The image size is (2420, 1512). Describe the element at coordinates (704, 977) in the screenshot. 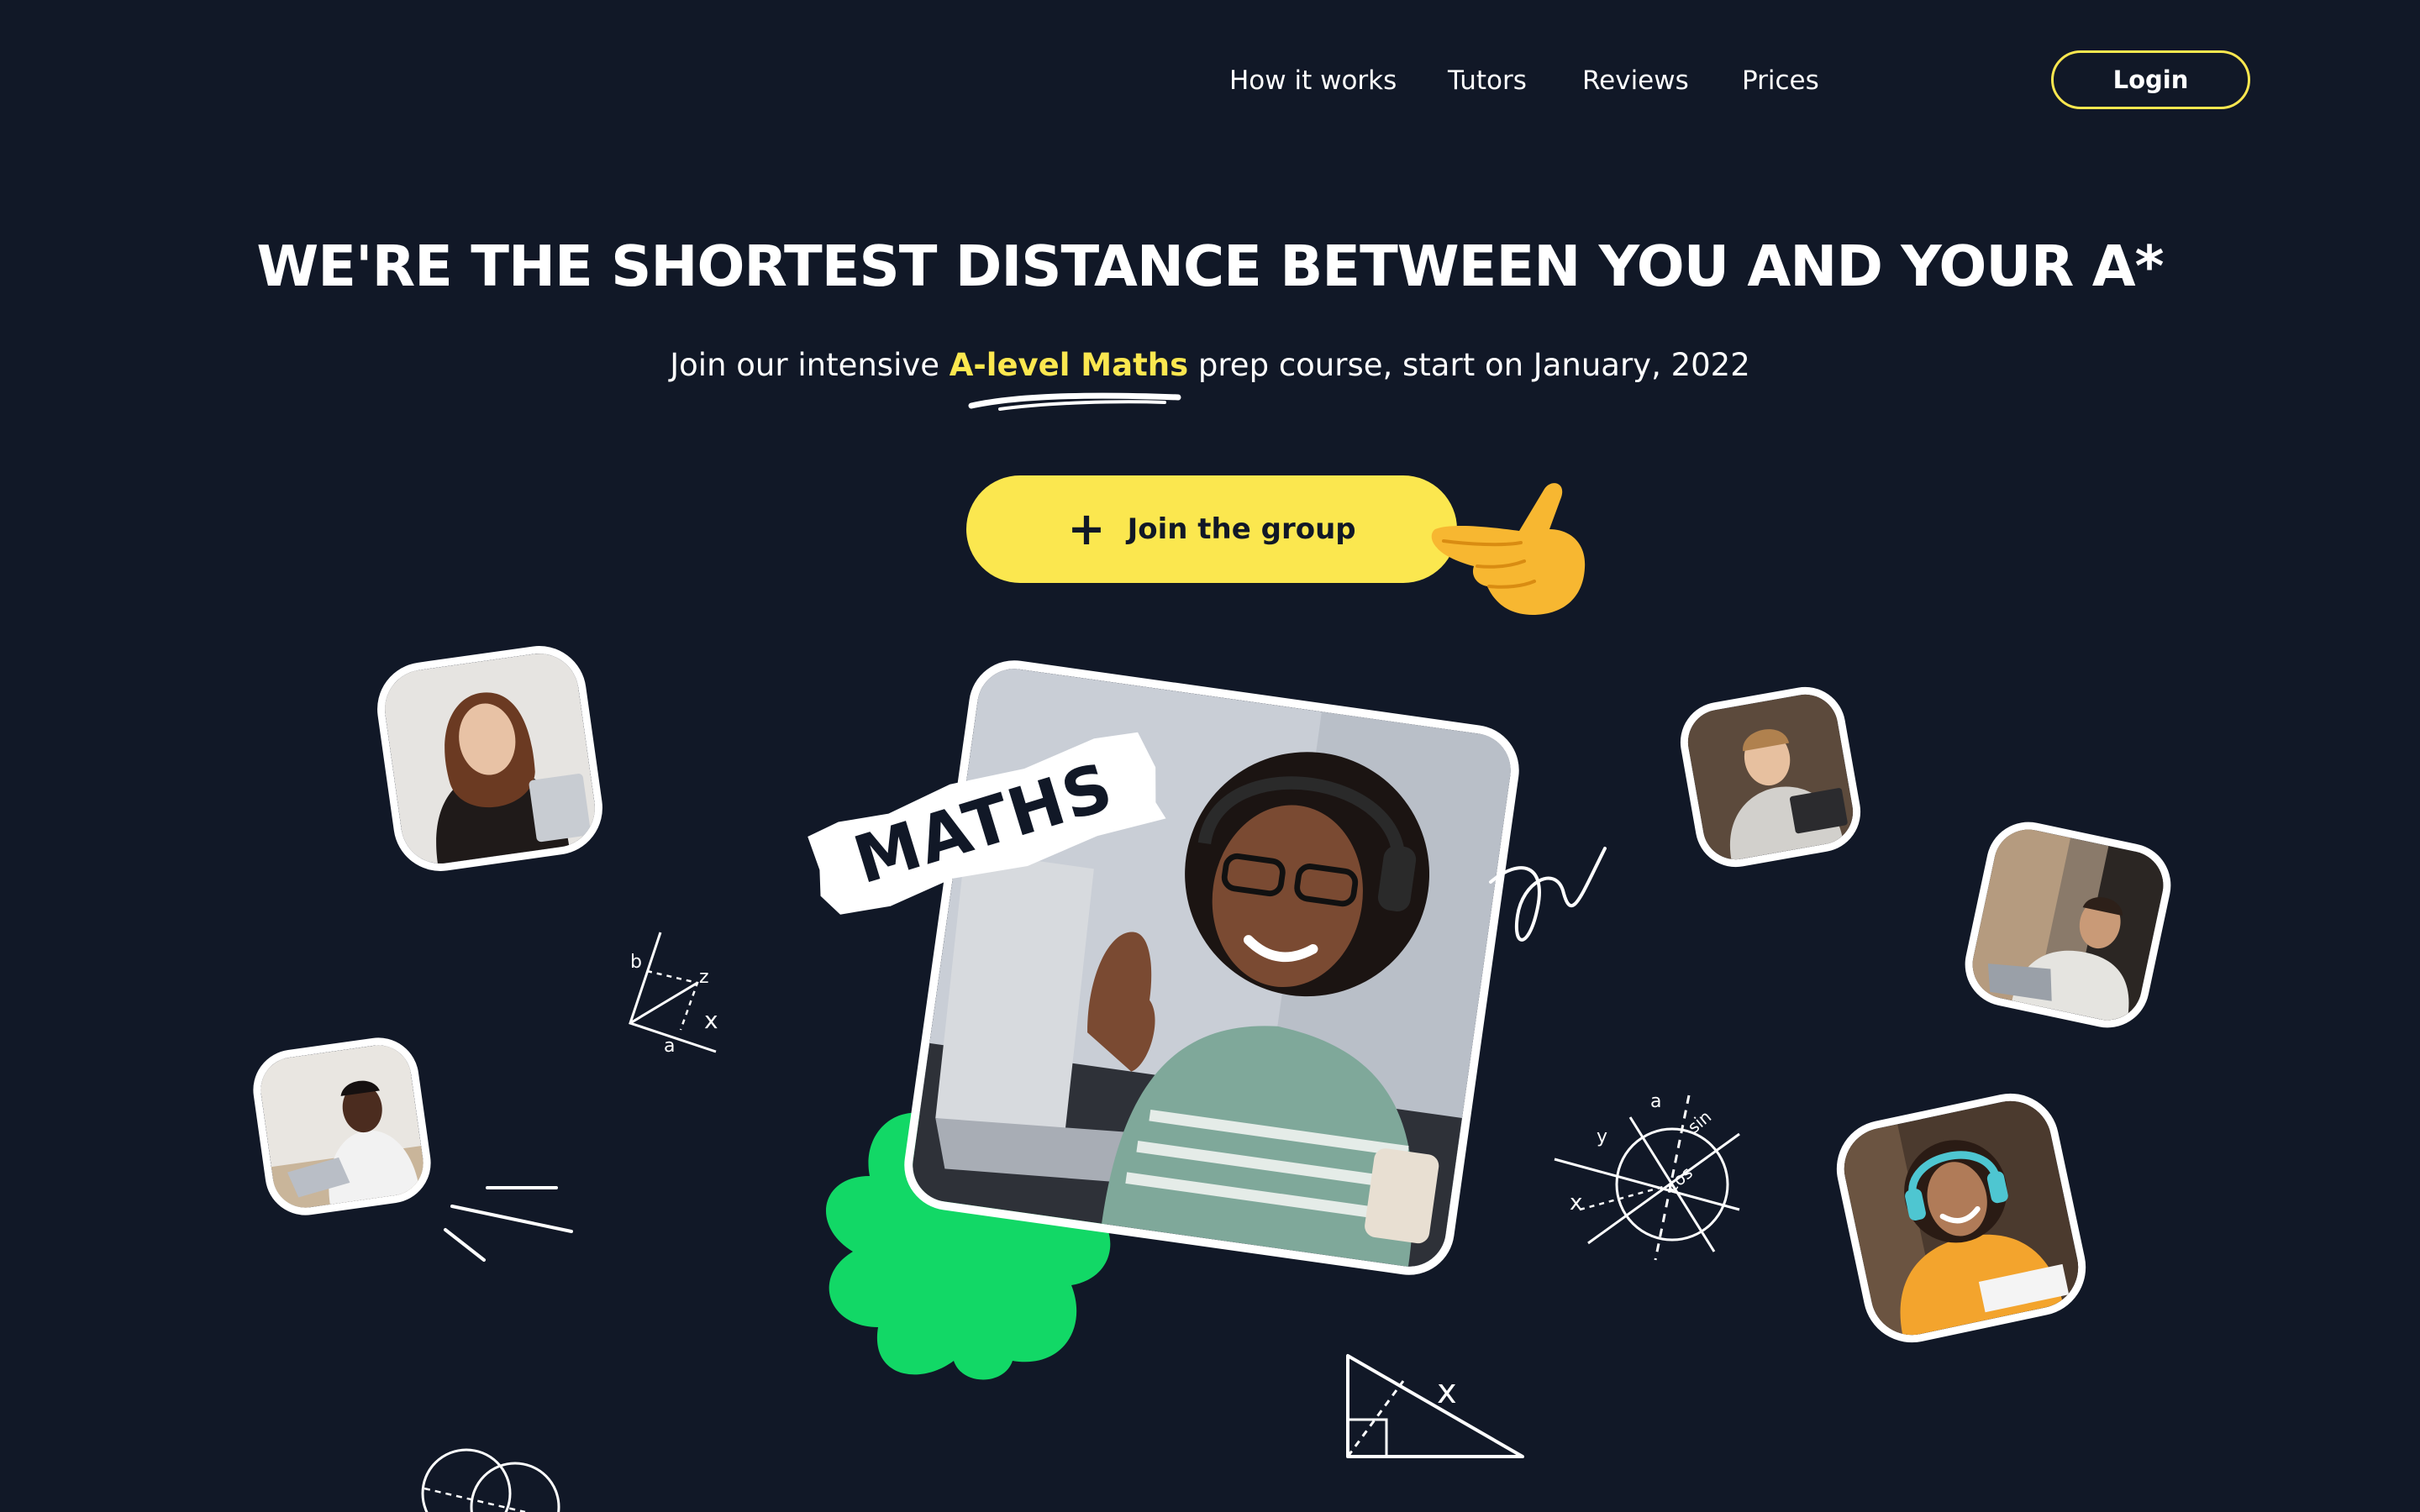

I see `axes-label-z: z` at that location.